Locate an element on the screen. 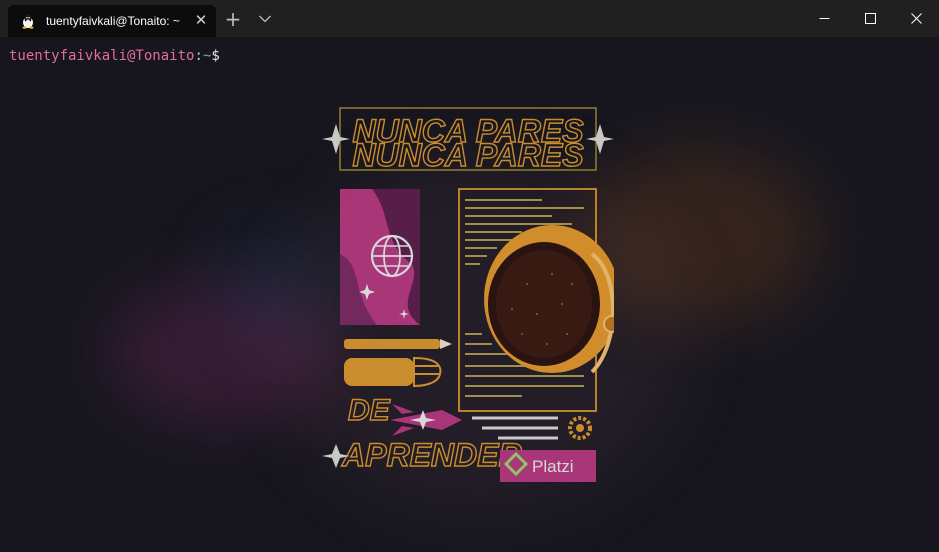  poster-headline: APRENDER is located at coordinates (431, 455).